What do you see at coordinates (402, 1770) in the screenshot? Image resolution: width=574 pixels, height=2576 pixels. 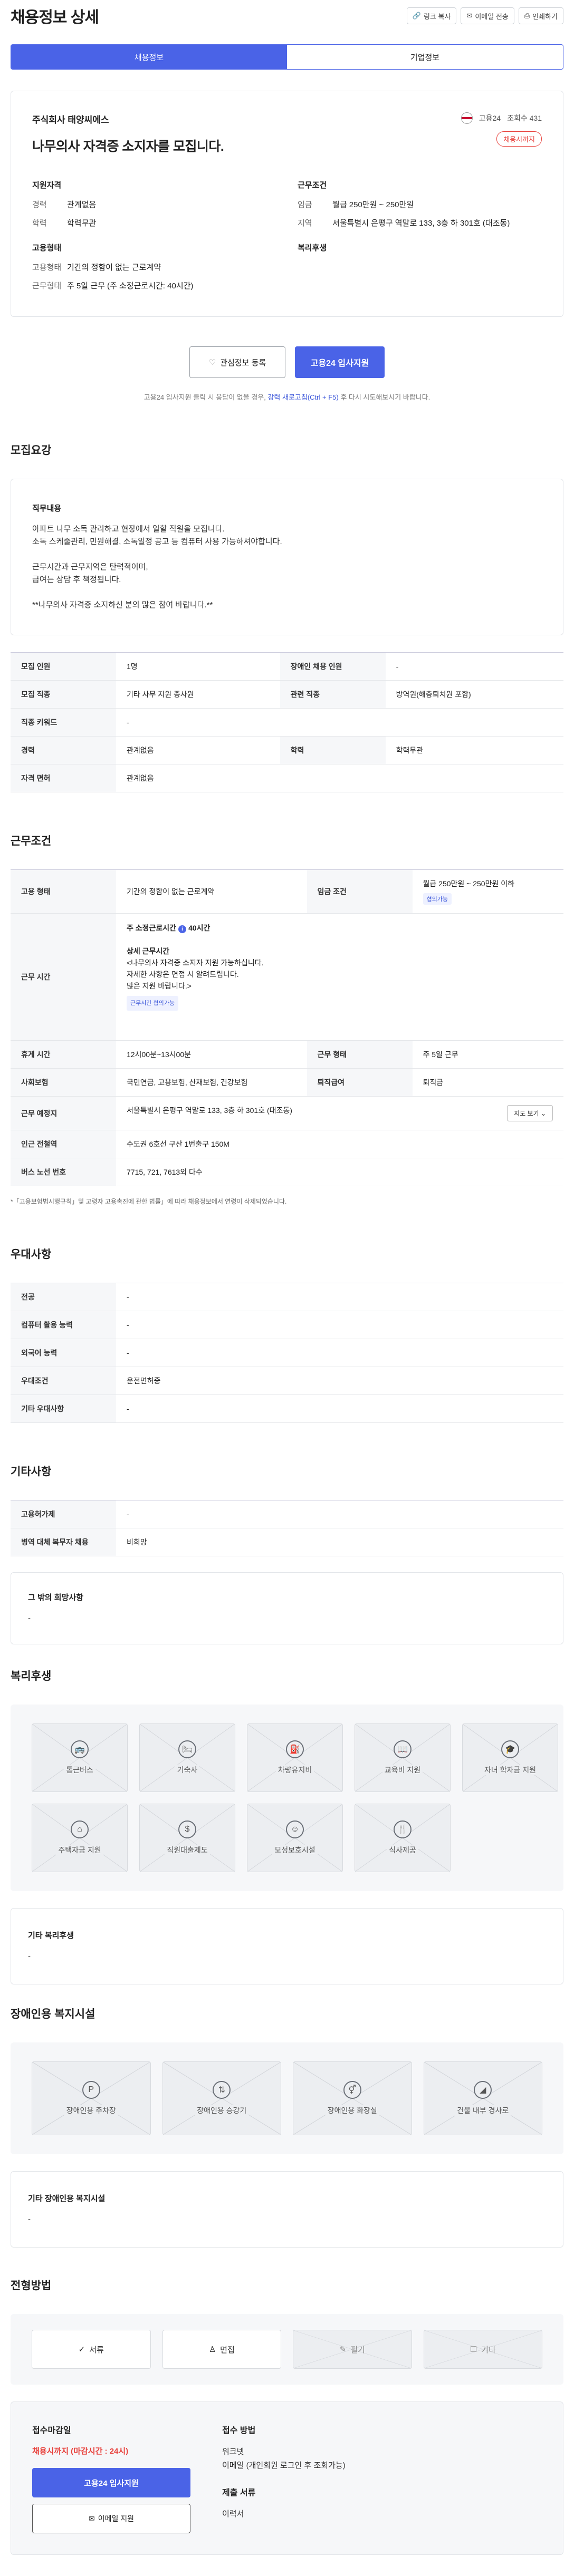 I see `tile-label: 교육비 지원` at bounding box center [402, 1770].